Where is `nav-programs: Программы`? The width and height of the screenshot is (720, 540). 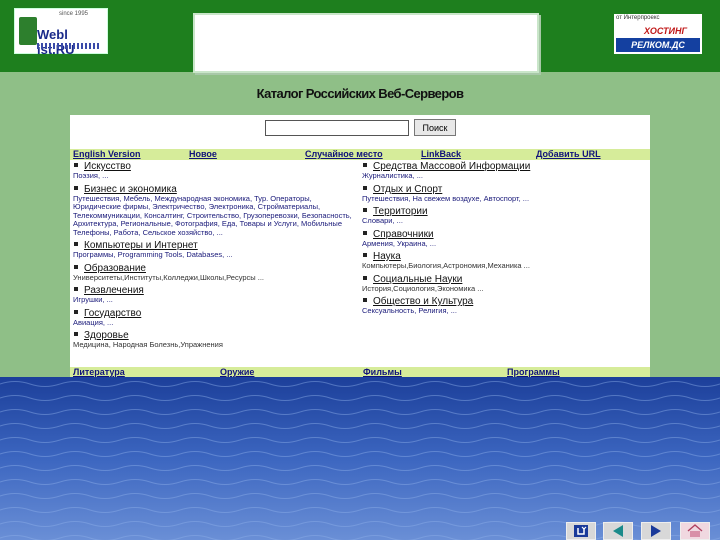 nav-programs: Программы is located at coordinates (533, 372).